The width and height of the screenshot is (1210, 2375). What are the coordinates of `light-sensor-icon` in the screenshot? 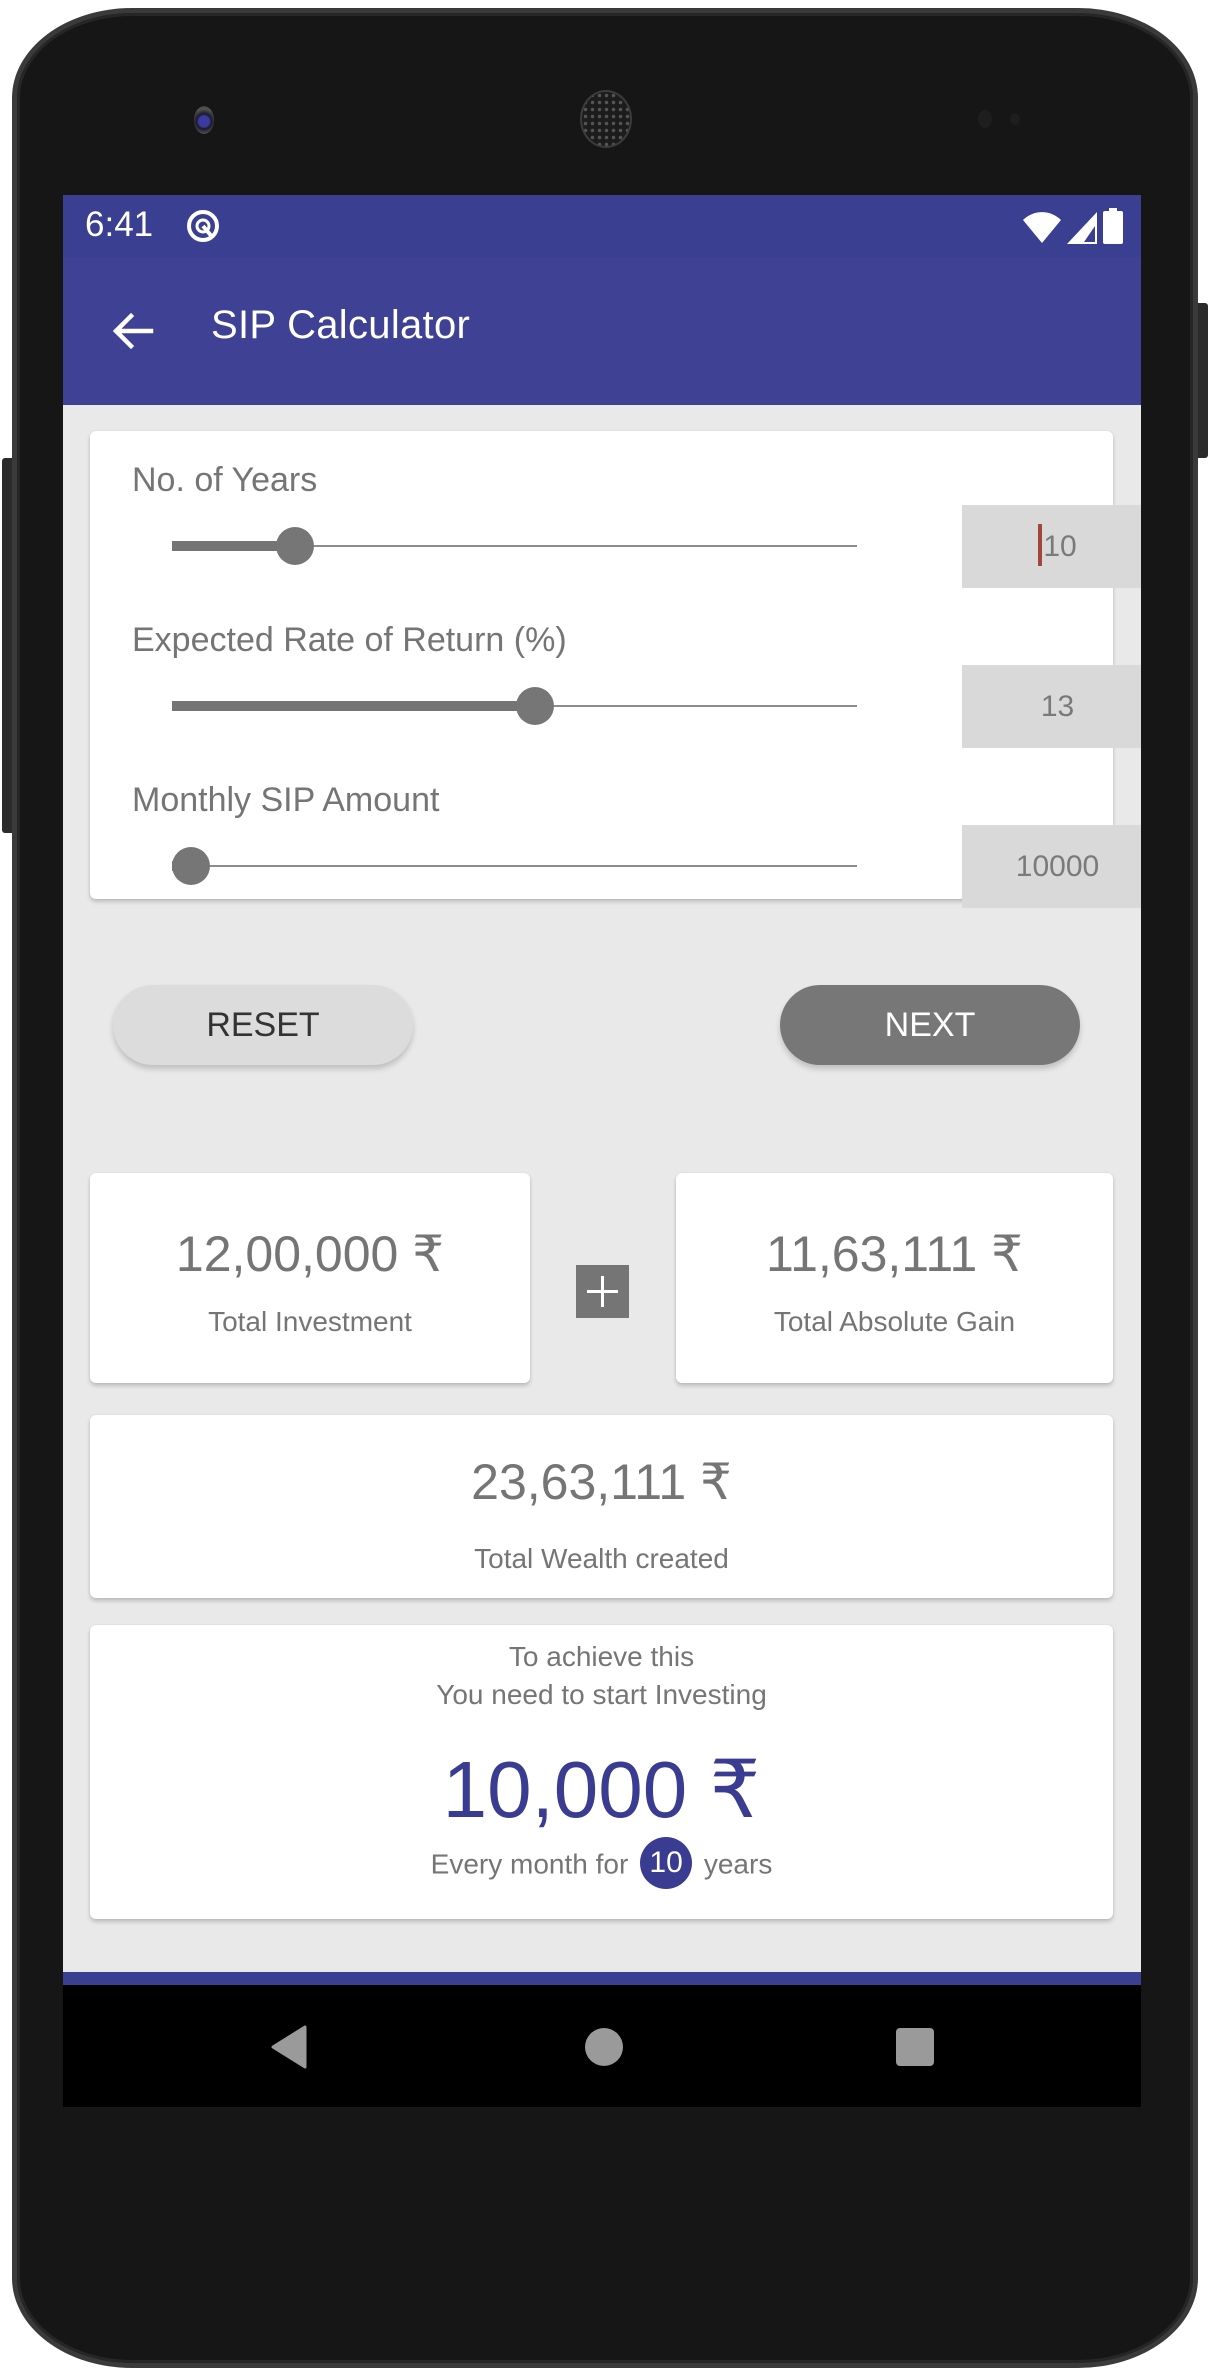 It's located at (1015, 119).